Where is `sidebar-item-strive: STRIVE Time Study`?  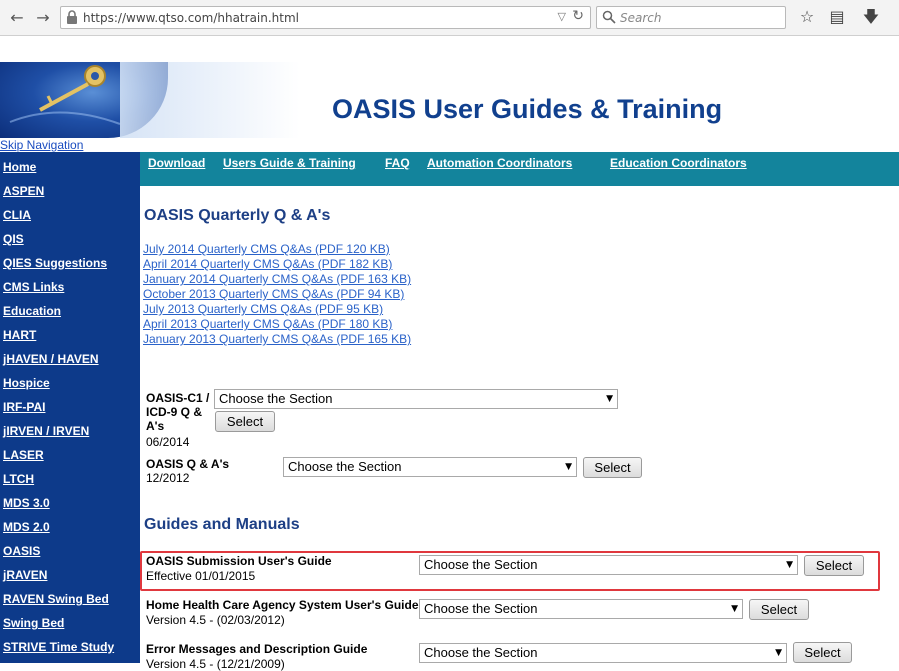
sidebar-item-strive: STRIVE Time Study is located at coordinates (58, 647).